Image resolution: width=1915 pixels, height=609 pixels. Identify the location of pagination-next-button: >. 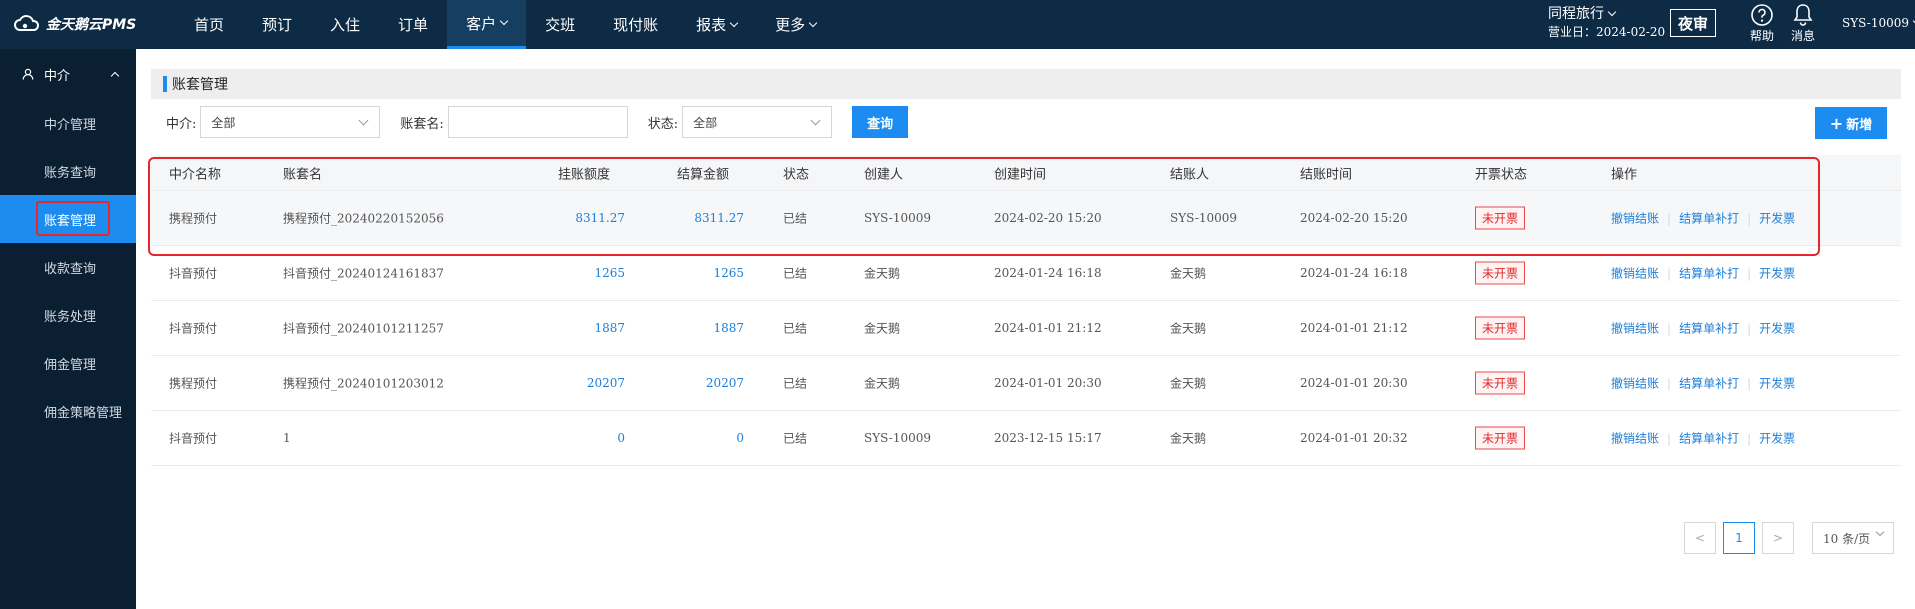
(1778, 538).